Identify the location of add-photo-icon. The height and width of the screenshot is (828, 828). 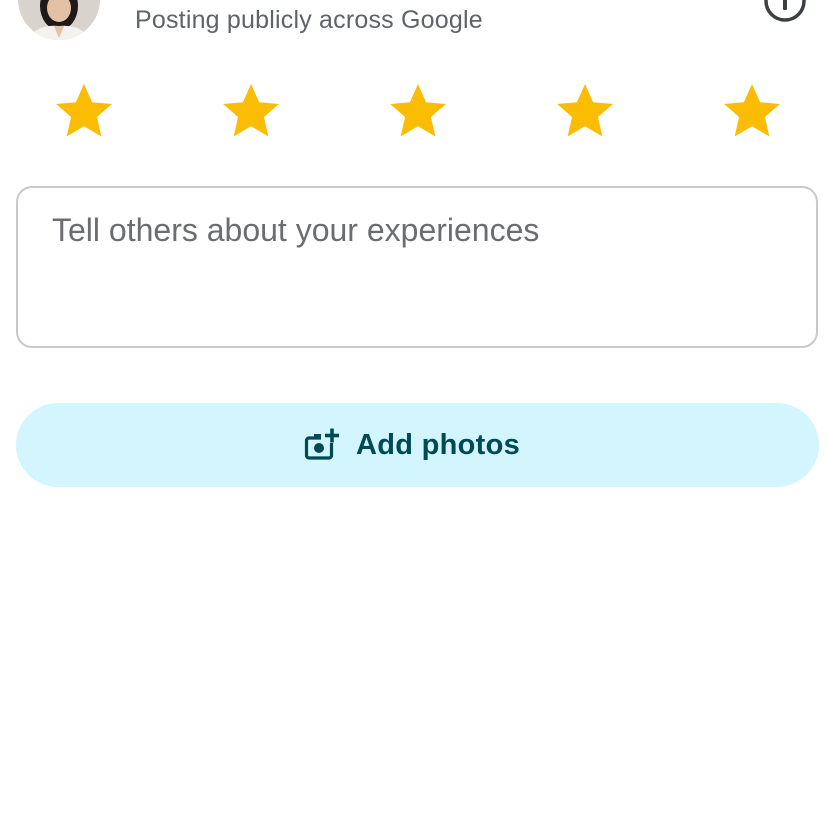
(321, 445).